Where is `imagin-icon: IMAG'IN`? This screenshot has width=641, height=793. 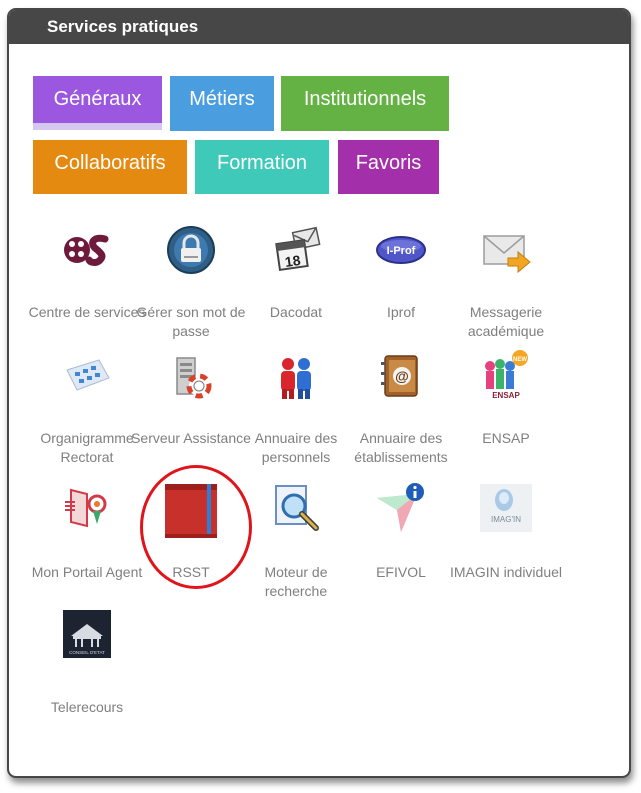
imagin-icon: IMAG'IN is located at coordinates (506, 508).